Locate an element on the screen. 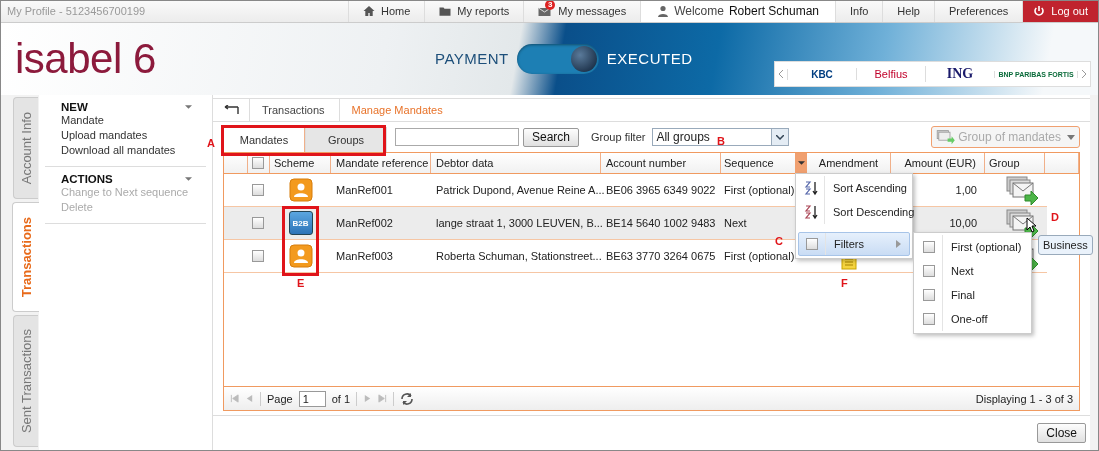 The height and width of the screenshot is (451, 1099). sidebar-link: Upload mandates is located at coordinates (133, 135).